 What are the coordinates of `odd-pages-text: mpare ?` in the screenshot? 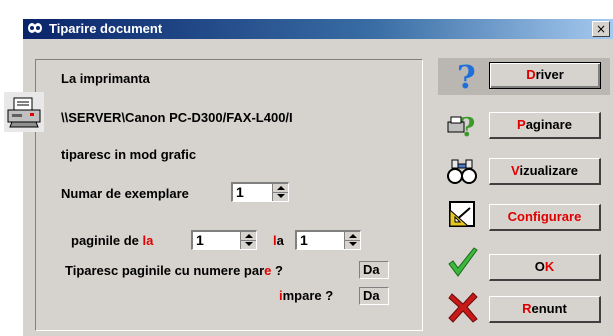 It's located at (308, 295).